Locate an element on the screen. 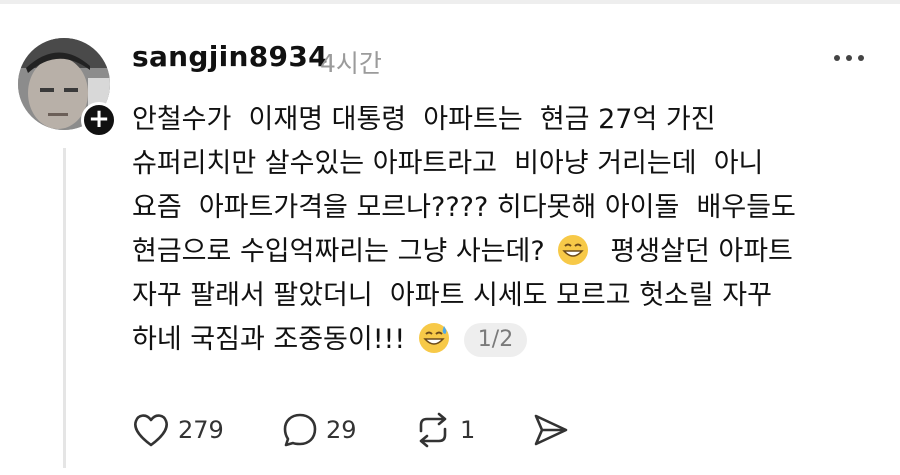 The width and height of the screenshot is (900, 475). post-line: 자꾸 팔래서 팔았더니 아파트 시세도 모르고 헛소릴 자꾸 is located at coordinates (452, 295).